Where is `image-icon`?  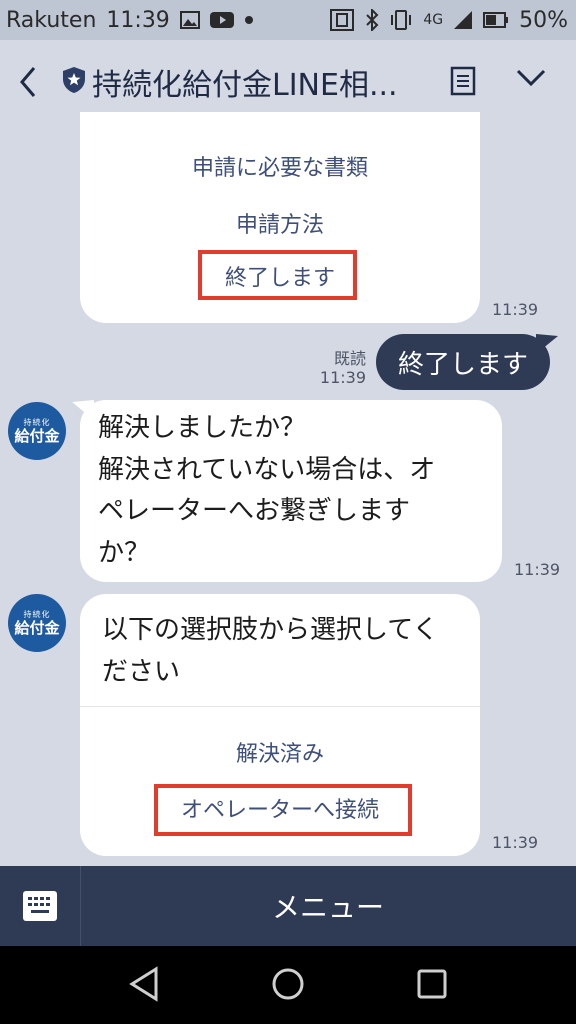 image-icon is located at coordinates (189, 20).